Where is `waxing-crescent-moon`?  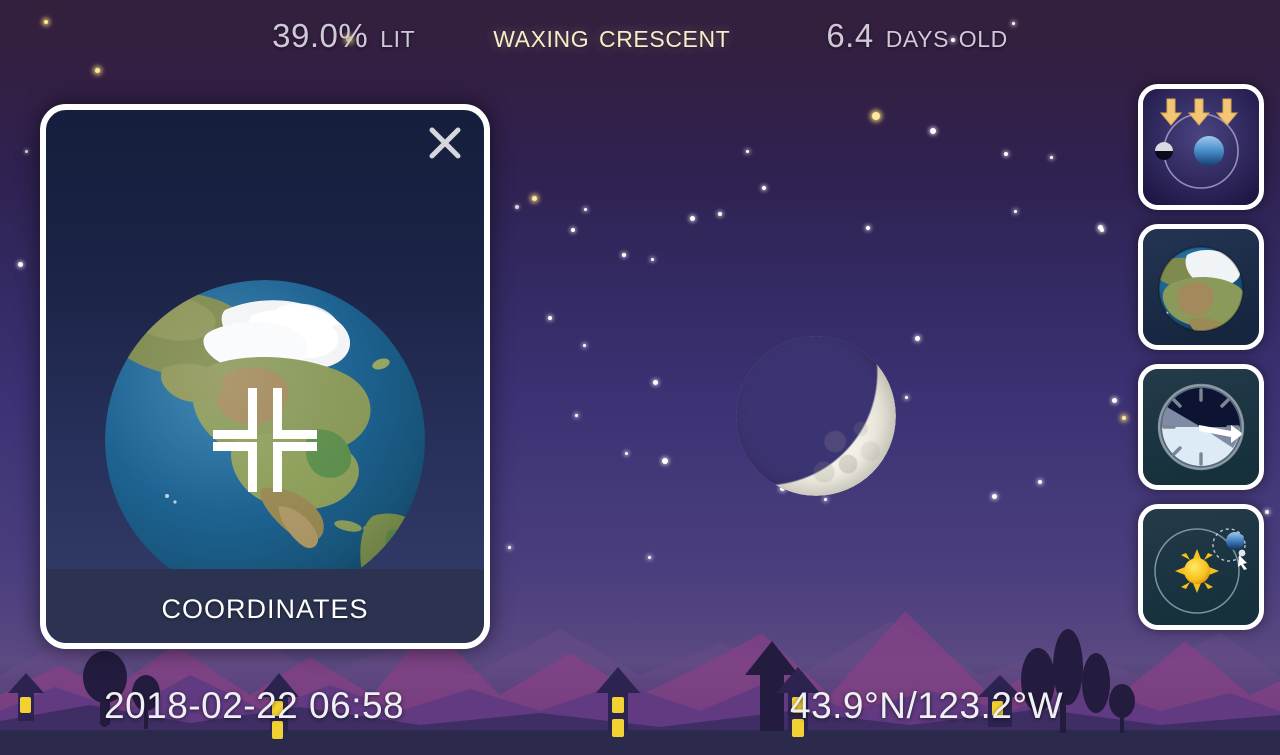
waxing-crescent-moon is located at coordinates (816, 416).